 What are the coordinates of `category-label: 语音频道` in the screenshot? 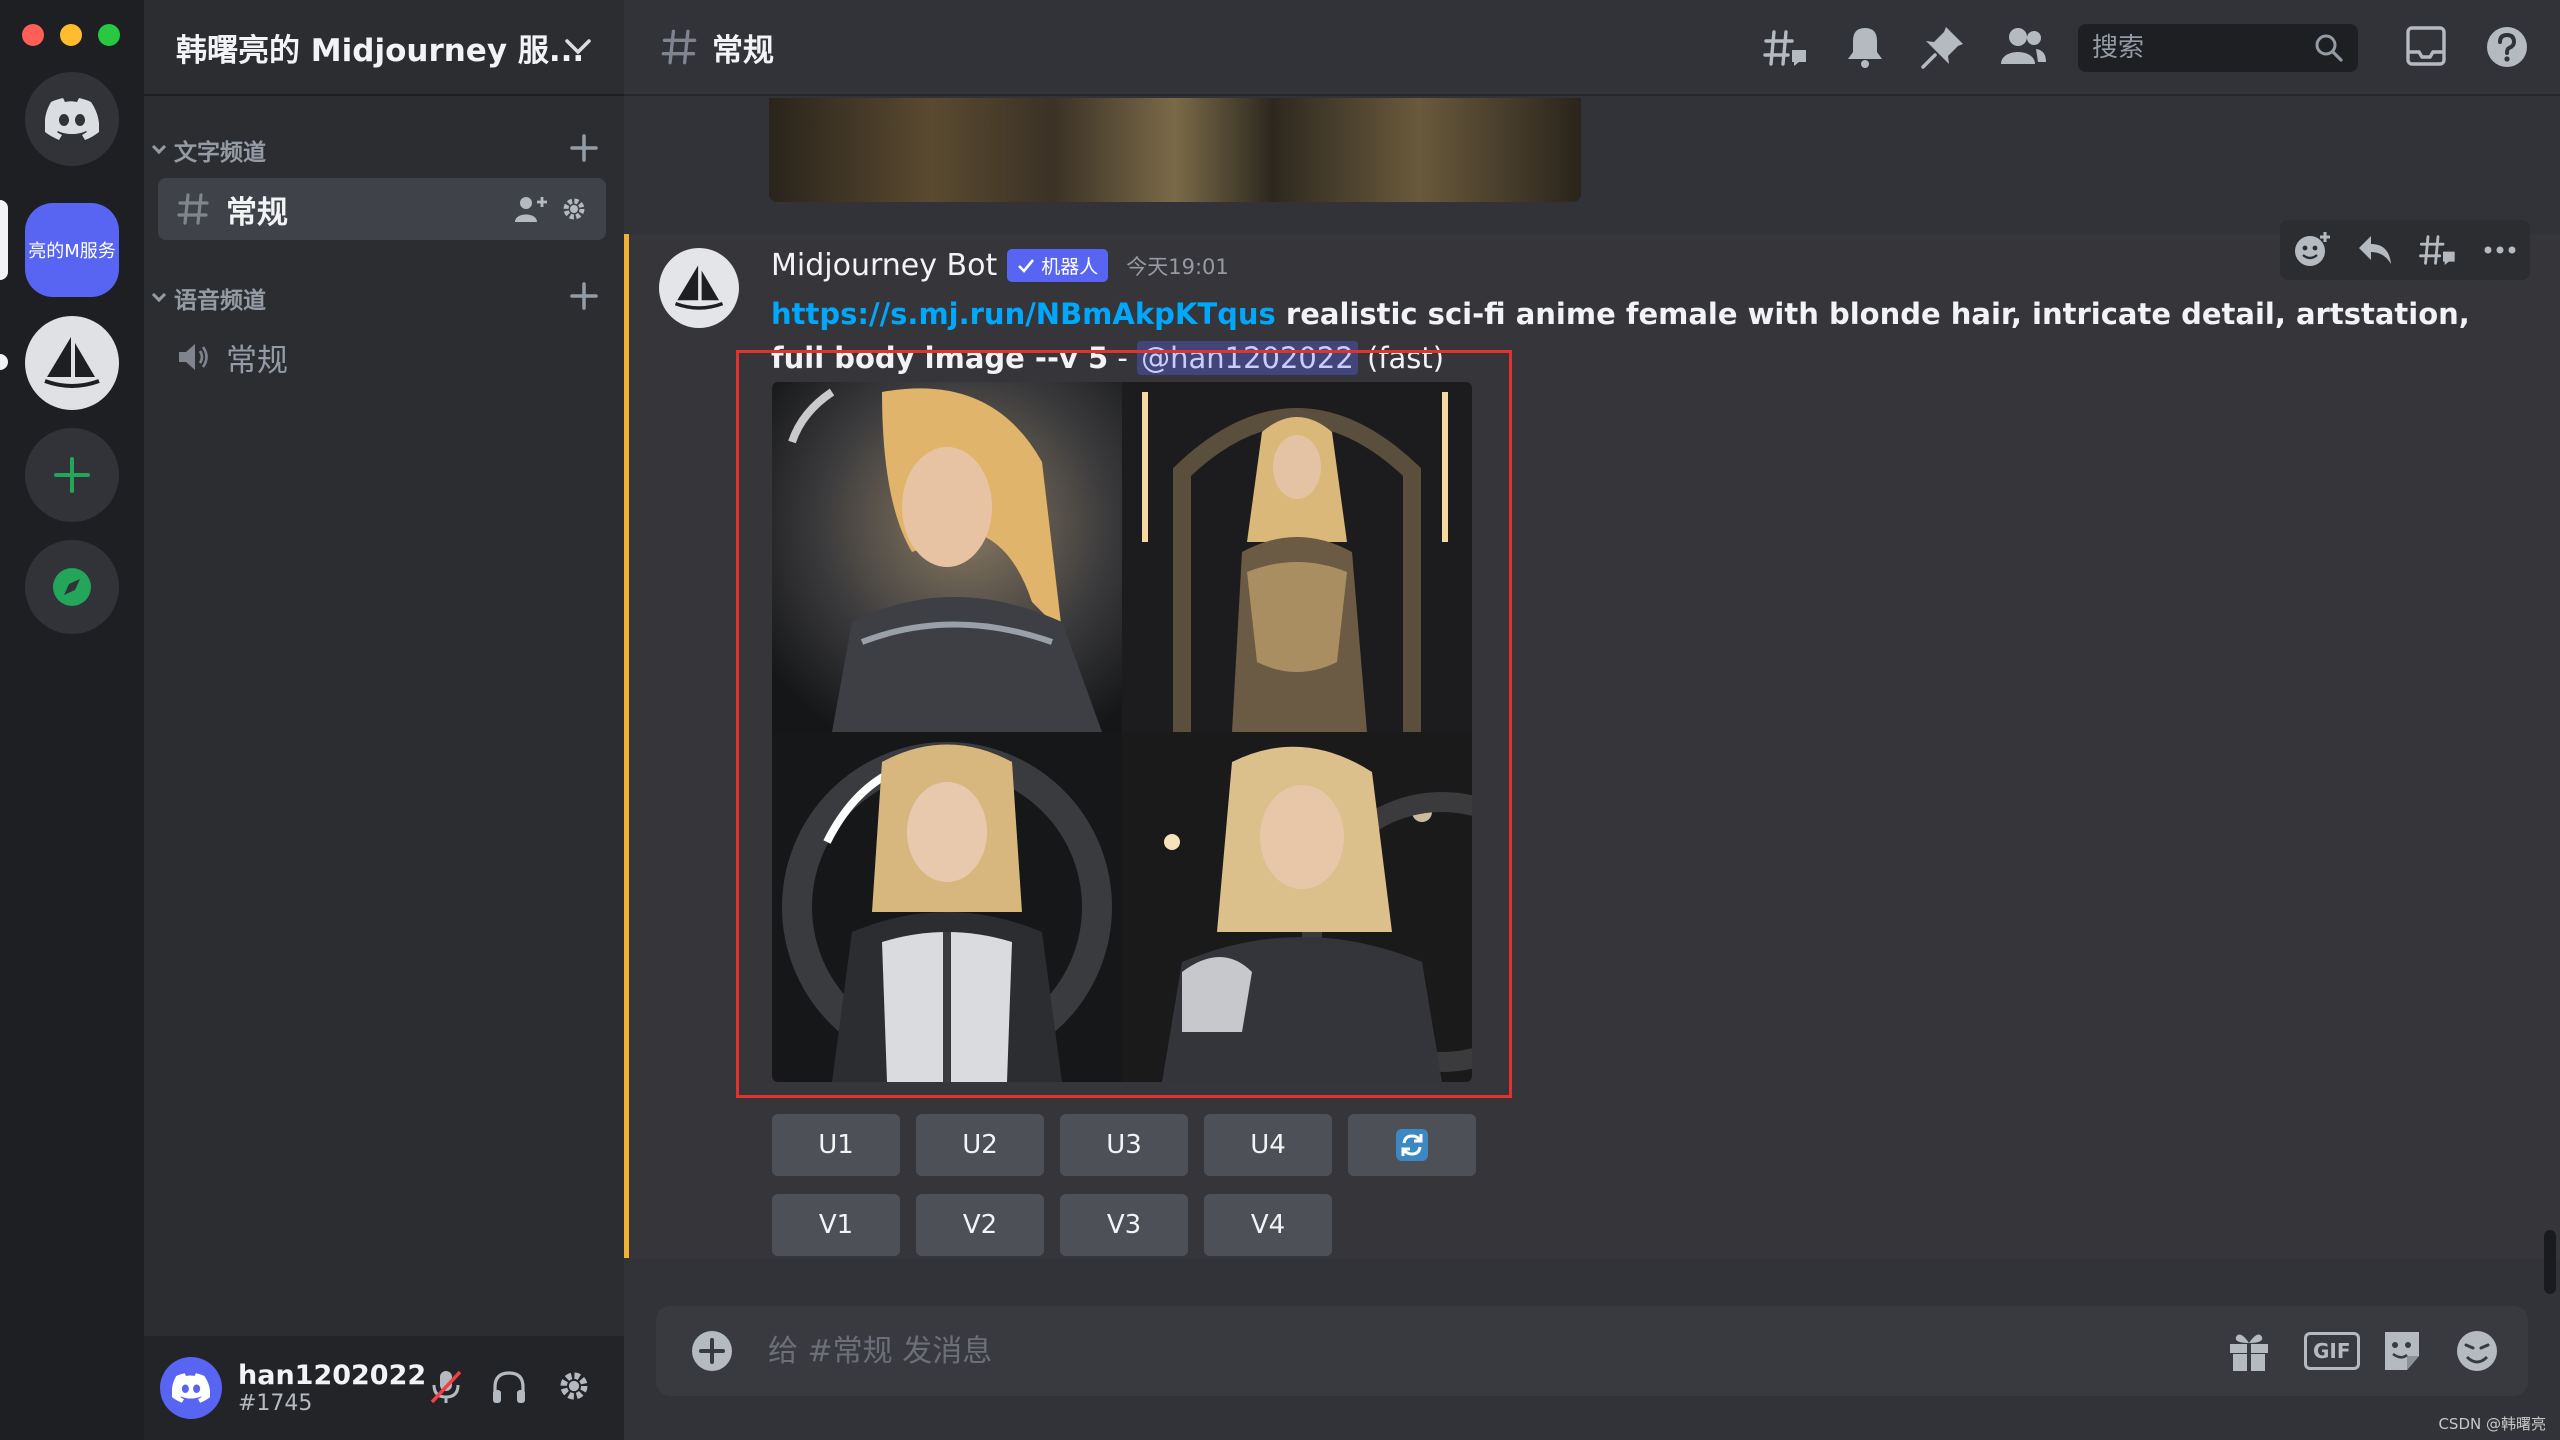 It's located at (220, 301).